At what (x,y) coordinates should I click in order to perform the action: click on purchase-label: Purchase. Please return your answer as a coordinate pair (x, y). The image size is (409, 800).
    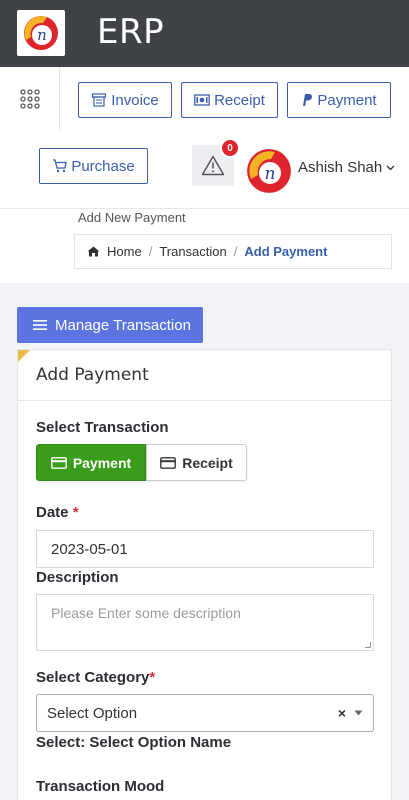
    Looking at the image, I should click on (103, 166).